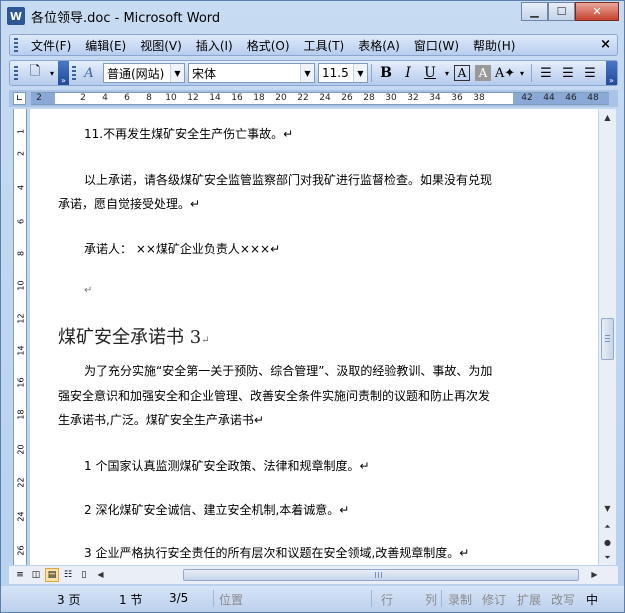 This screenshot has width=625, height=613. I want to click on align-left-icon: ☰, so click(546, 73).